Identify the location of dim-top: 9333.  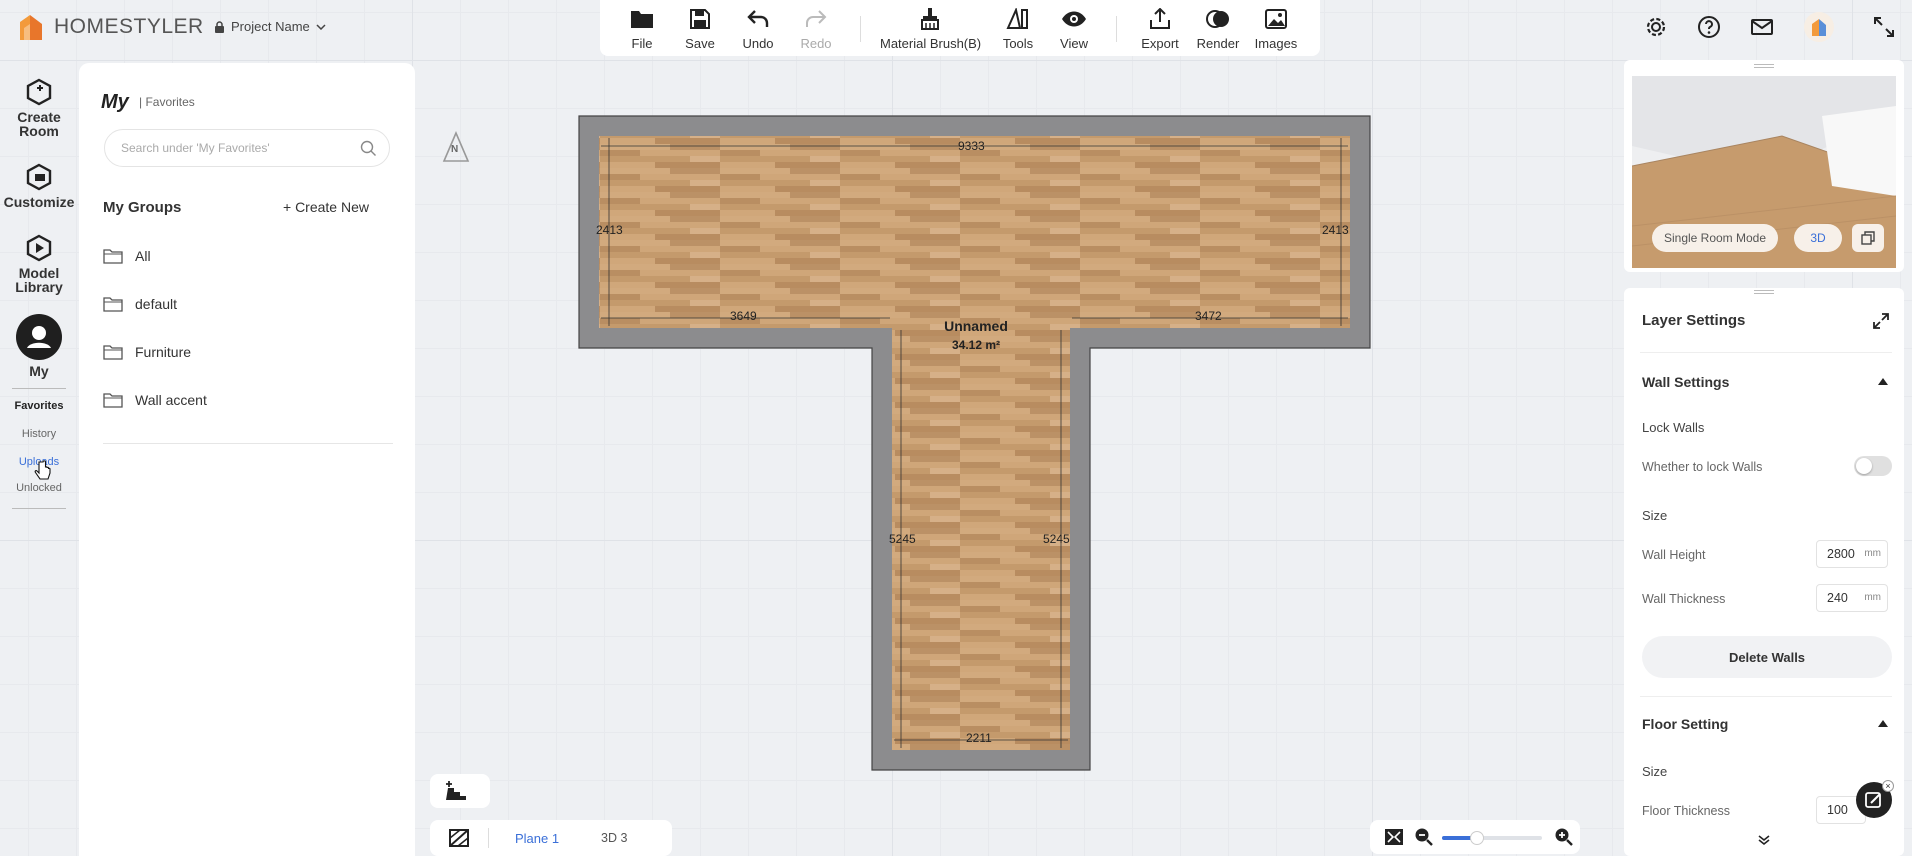
(971, 146).